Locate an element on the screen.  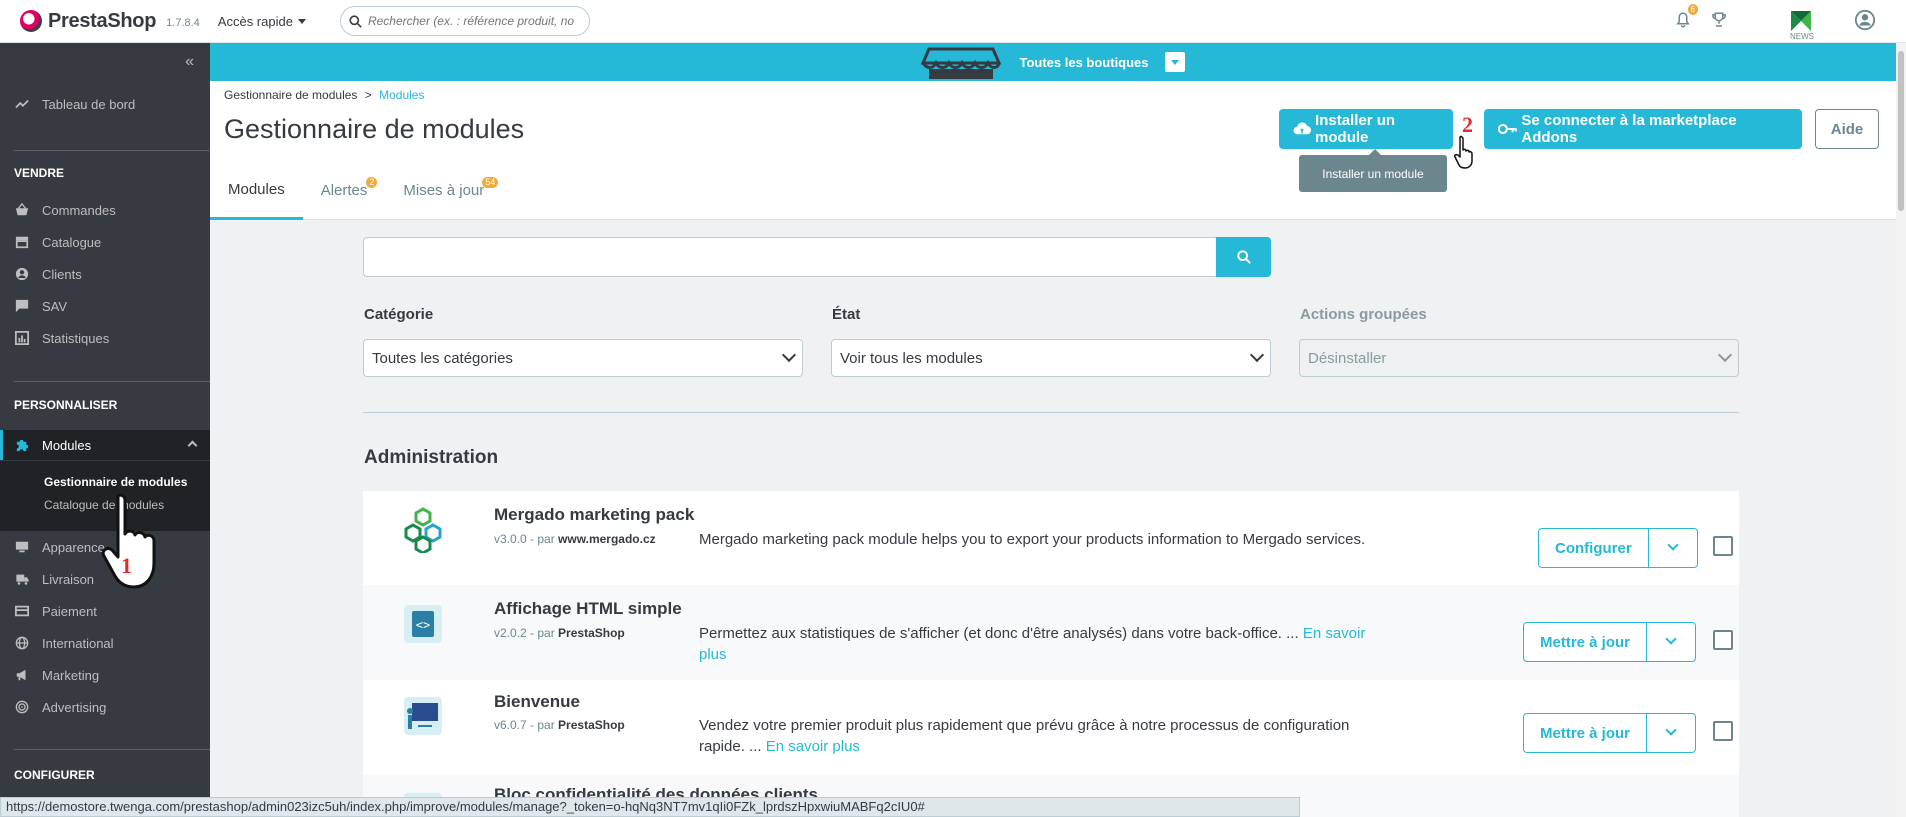
prestashop-logo: PrestaShop 1.7.8.4 is located at coordinates (110, 21).